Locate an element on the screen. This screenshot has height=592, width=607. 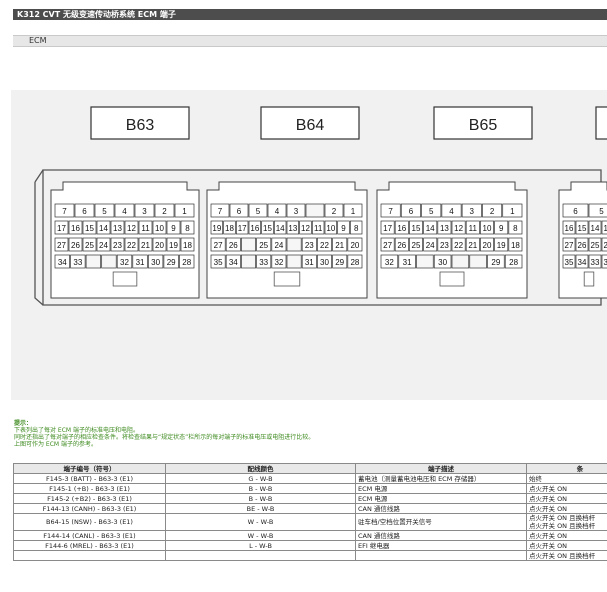
pin-number: 3 is located at coordinates (296, 211).